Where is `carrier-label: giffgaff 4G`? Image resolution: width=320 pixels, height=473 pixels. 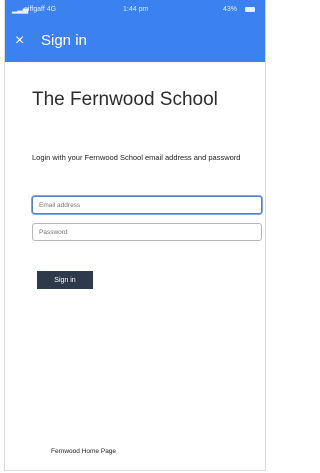
carrier-label: giffgaff 4G is located at coordinates (40, 9).